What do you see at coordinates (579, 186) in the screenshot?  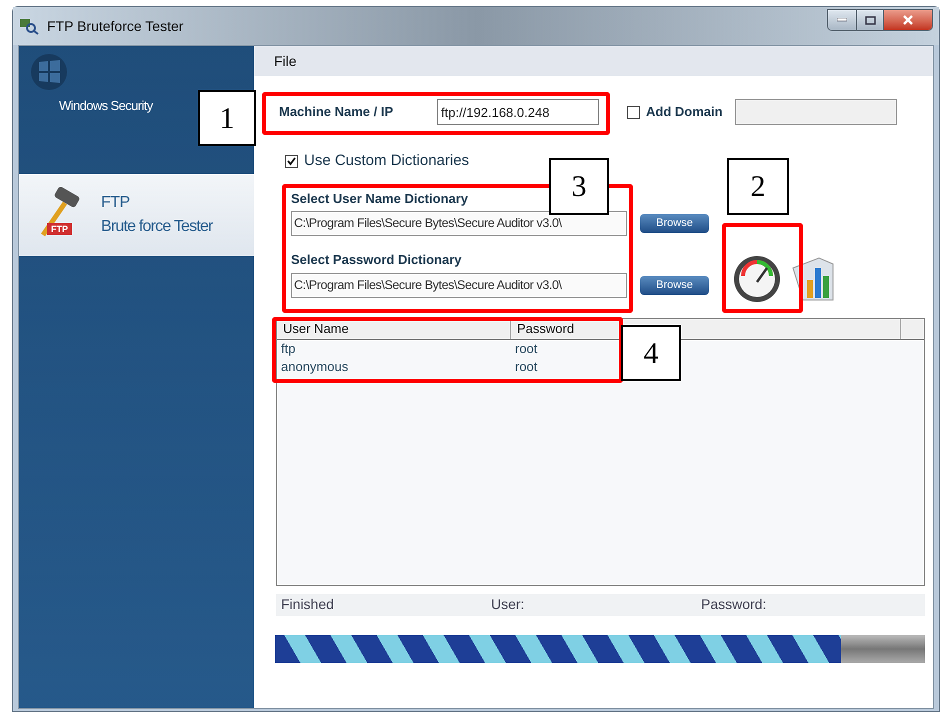 I see `annotation-number: 3` at bounding box center [579, 186].